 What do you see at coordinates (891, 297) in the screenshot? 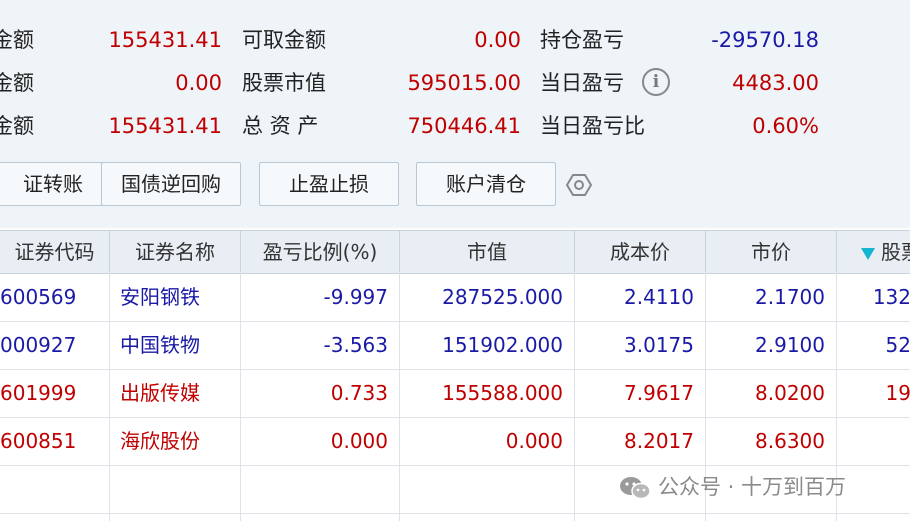
I see `cell-shares: 132` at bounding box center [891, 297].